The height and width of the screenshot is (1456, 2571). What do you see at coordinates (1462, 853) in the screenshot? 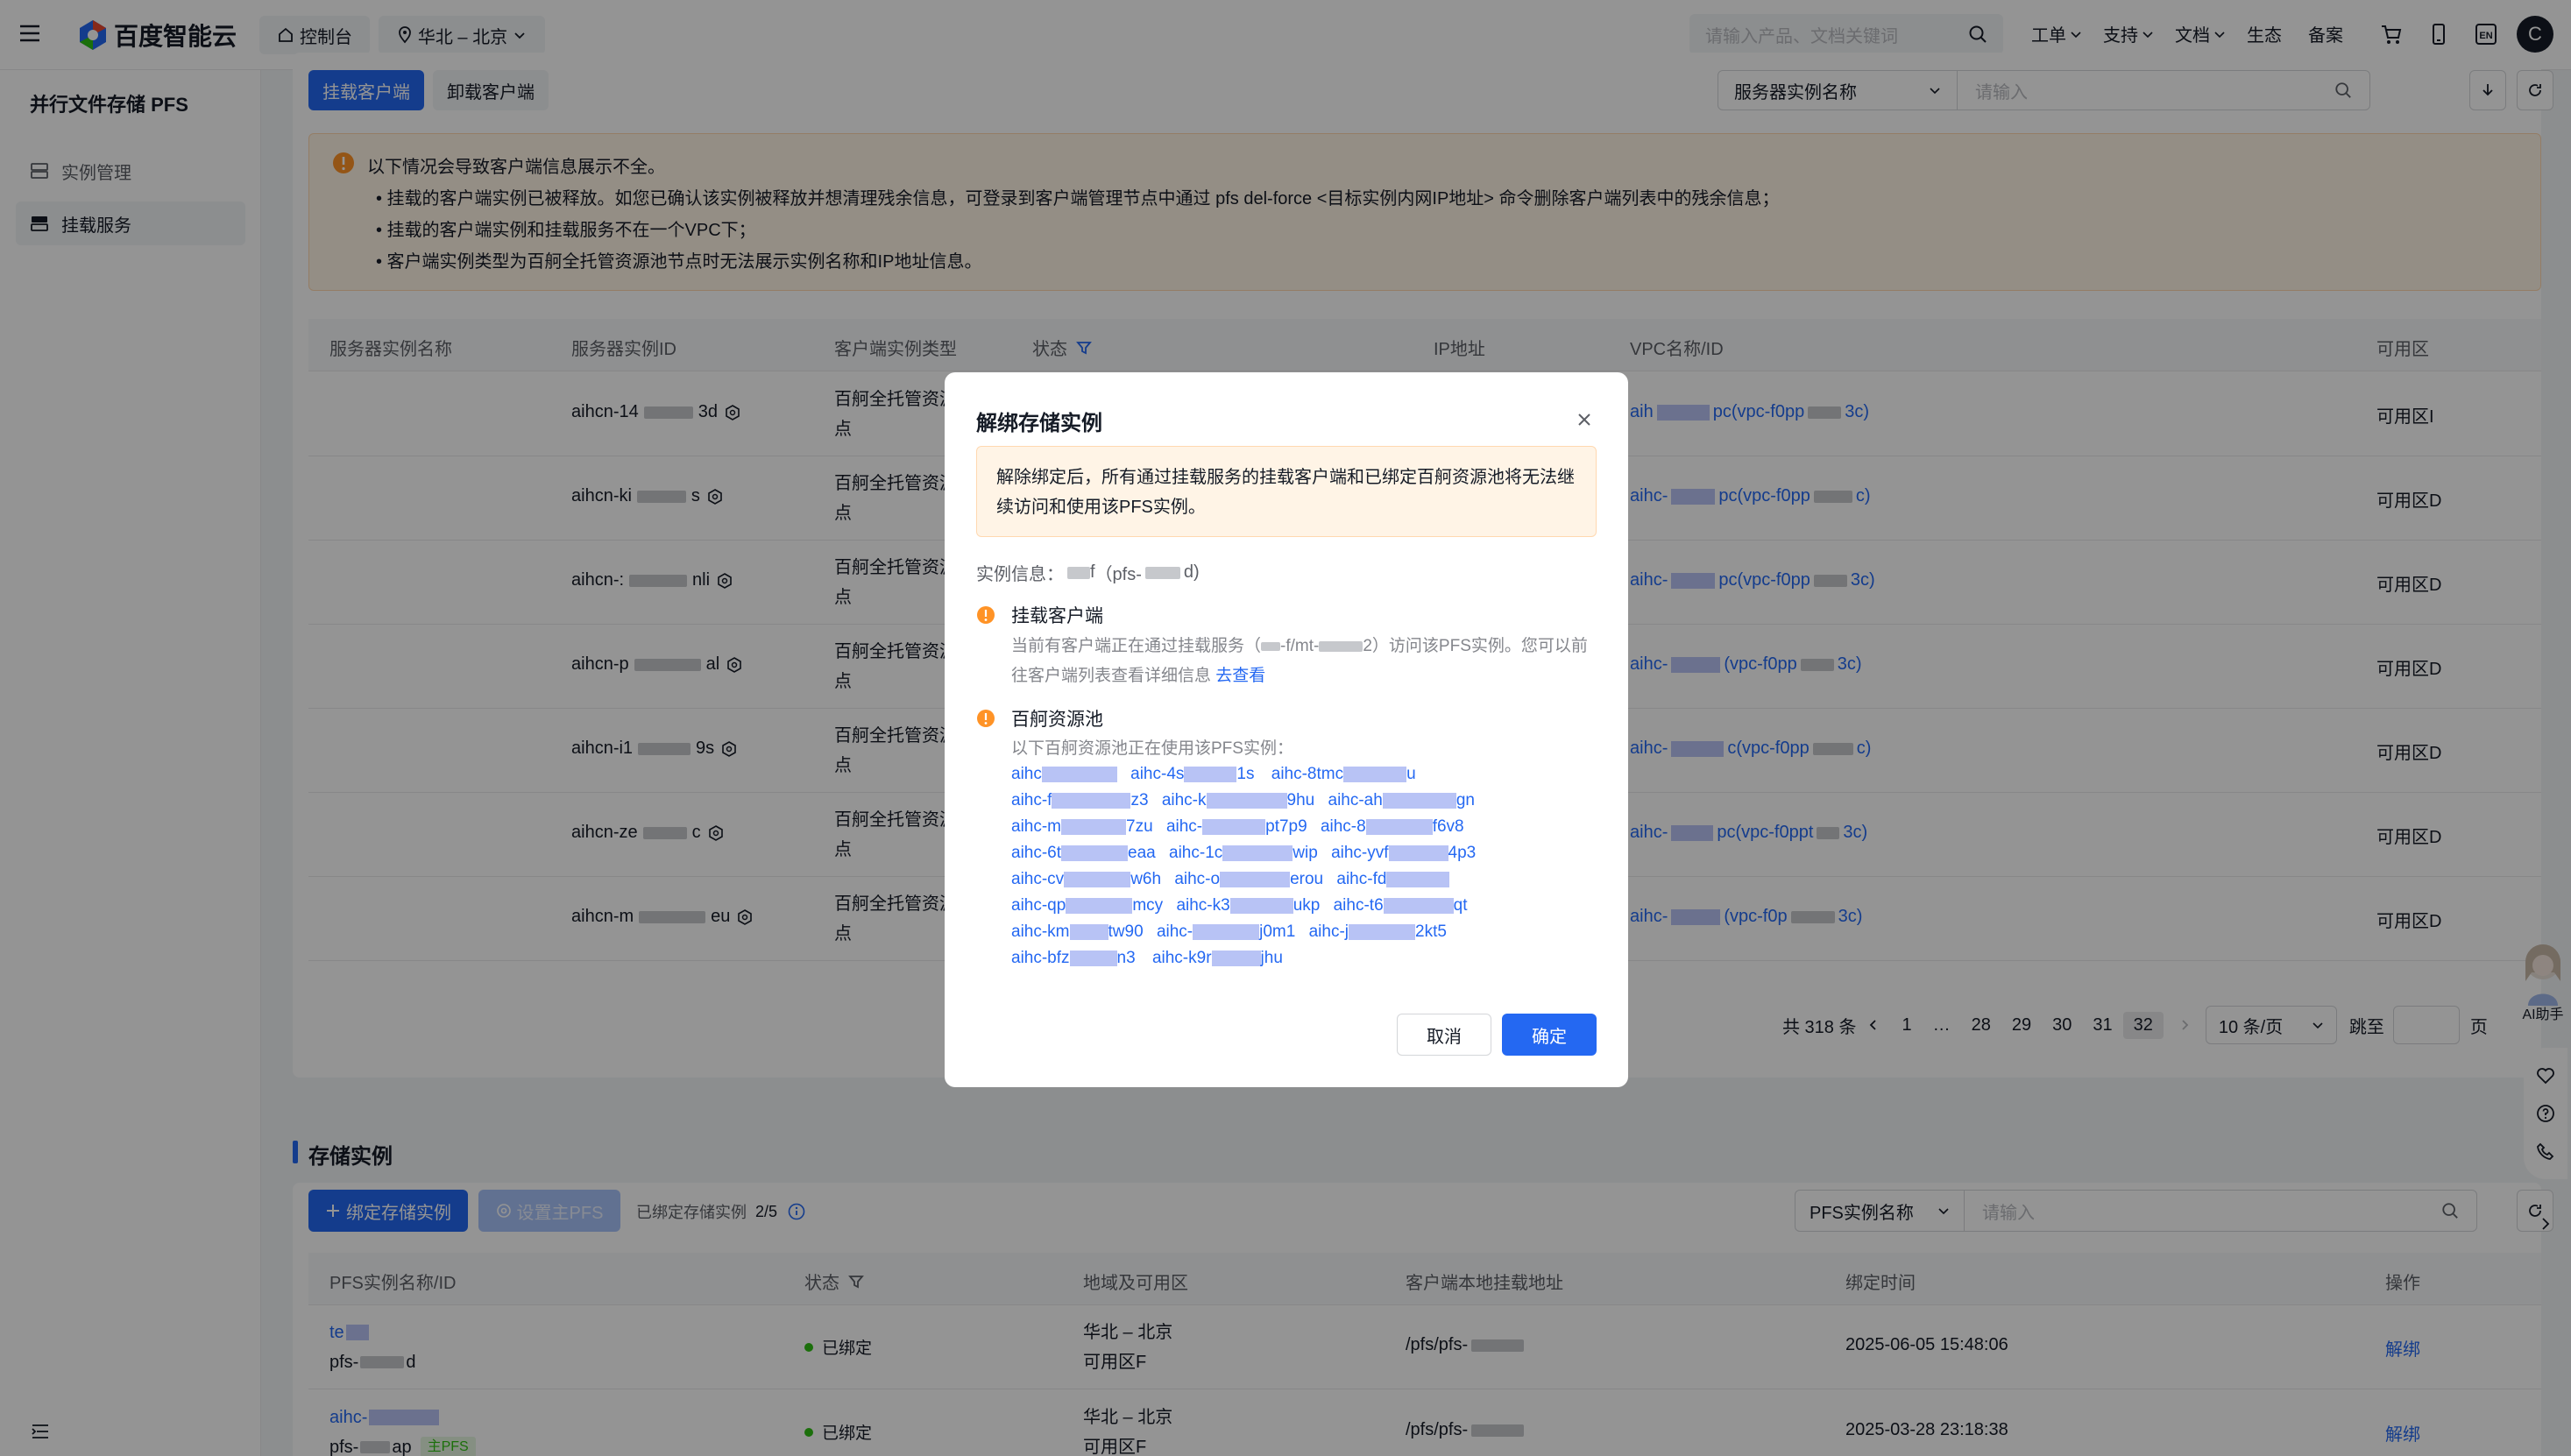
I see `pool-link: 4p3` at bounding box center [1462, 853].